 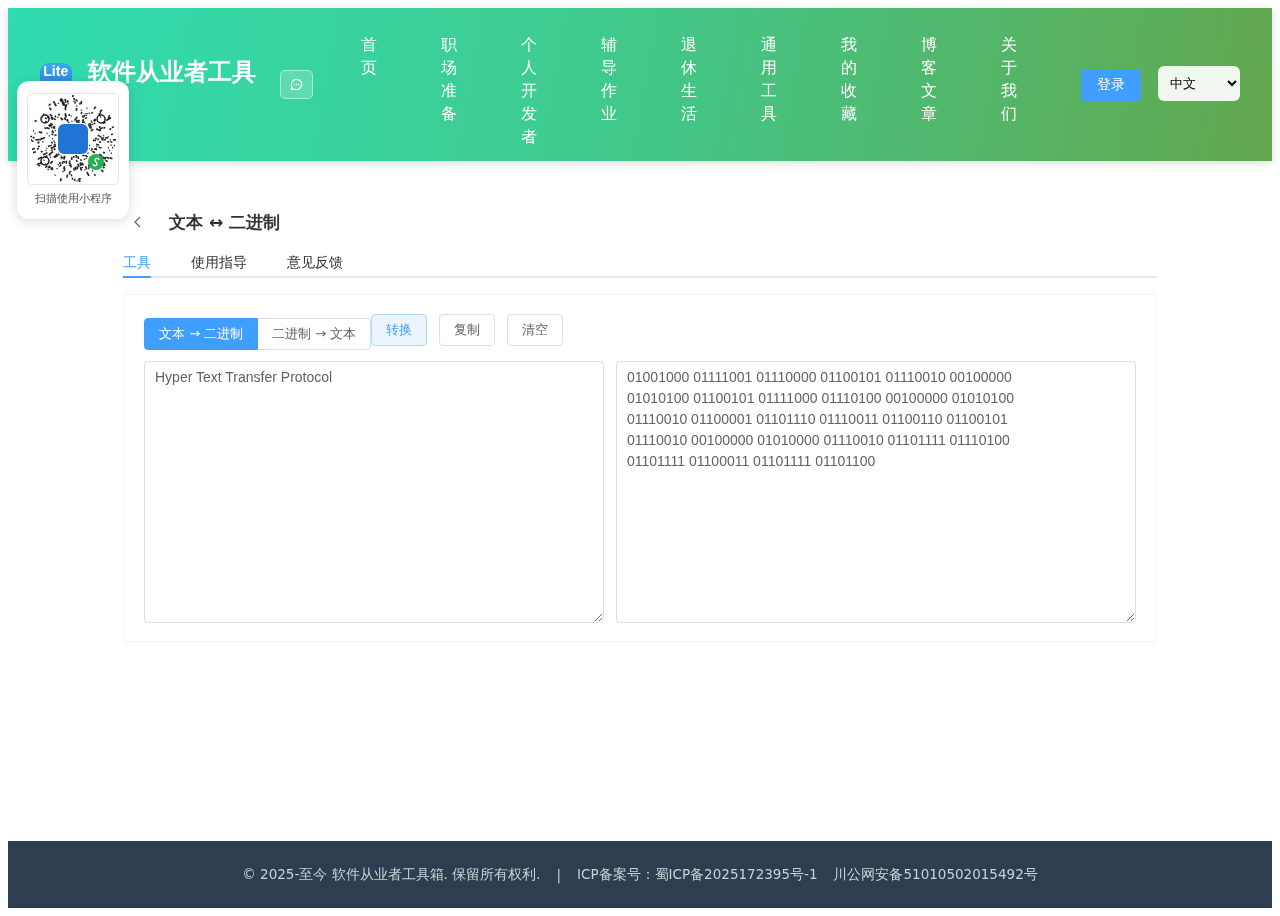 What do you see at coordinates (961, 90) in the screenshot?
I see `nav-link: 博客文章` at bounding box center [961, 90].